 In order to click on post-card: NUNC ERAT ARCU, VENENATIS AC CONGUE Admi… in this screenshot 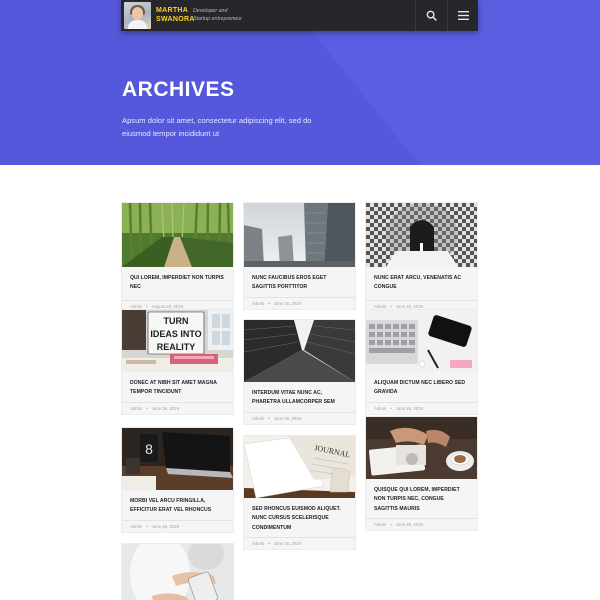, I will do `click(421, 257)`.